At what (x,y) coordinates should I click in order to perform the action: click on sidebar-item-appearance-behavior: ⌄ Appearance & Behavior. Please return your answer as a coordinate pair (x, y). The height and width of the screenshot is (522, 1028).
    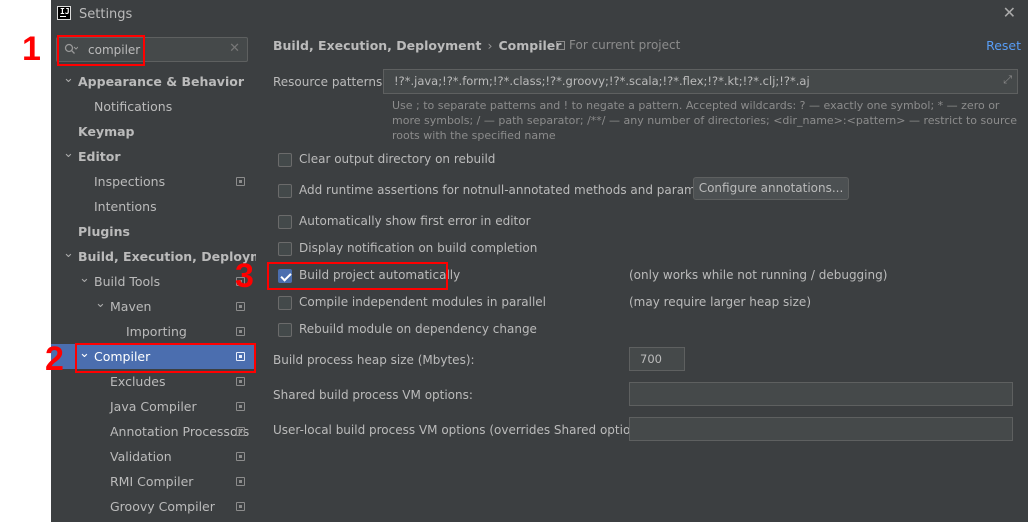
    Looking at the image, I should click on (153, 81).